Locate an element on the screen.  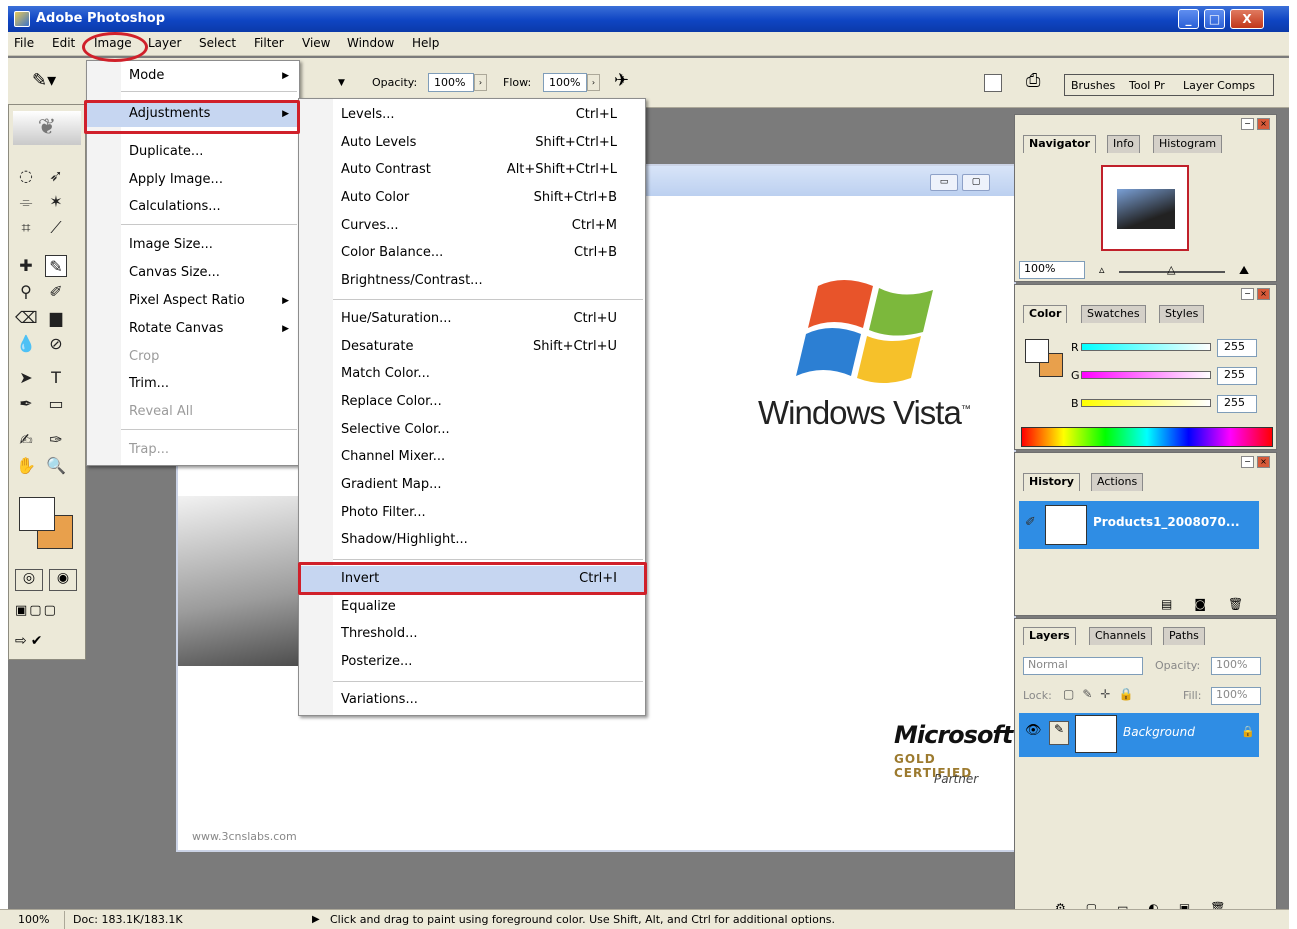
navigator-thumbnail is located at coordinates (1145, 208).